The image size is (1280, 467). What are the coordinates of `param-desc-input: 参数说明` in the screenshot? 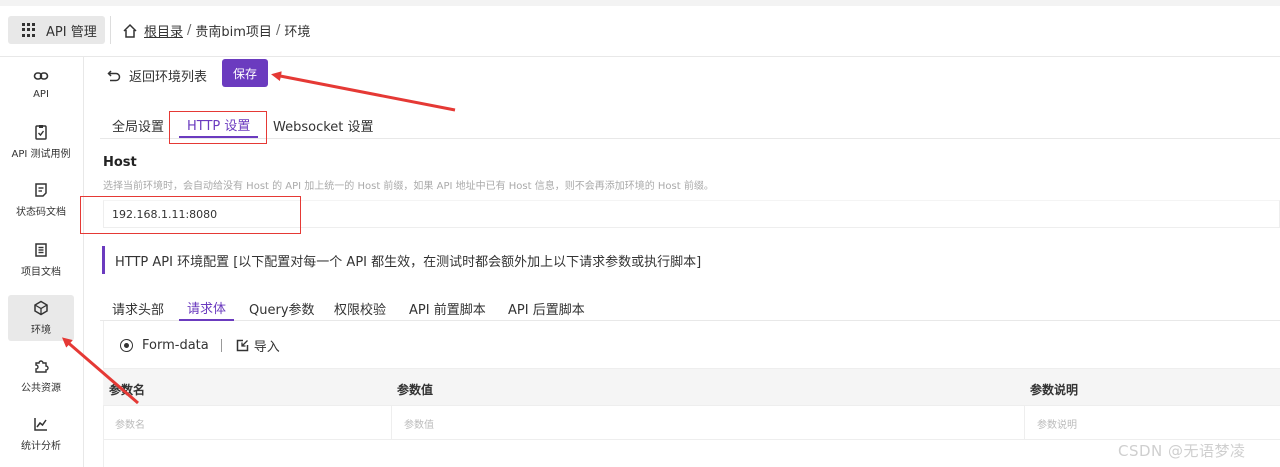 It's located at (1152, 423).